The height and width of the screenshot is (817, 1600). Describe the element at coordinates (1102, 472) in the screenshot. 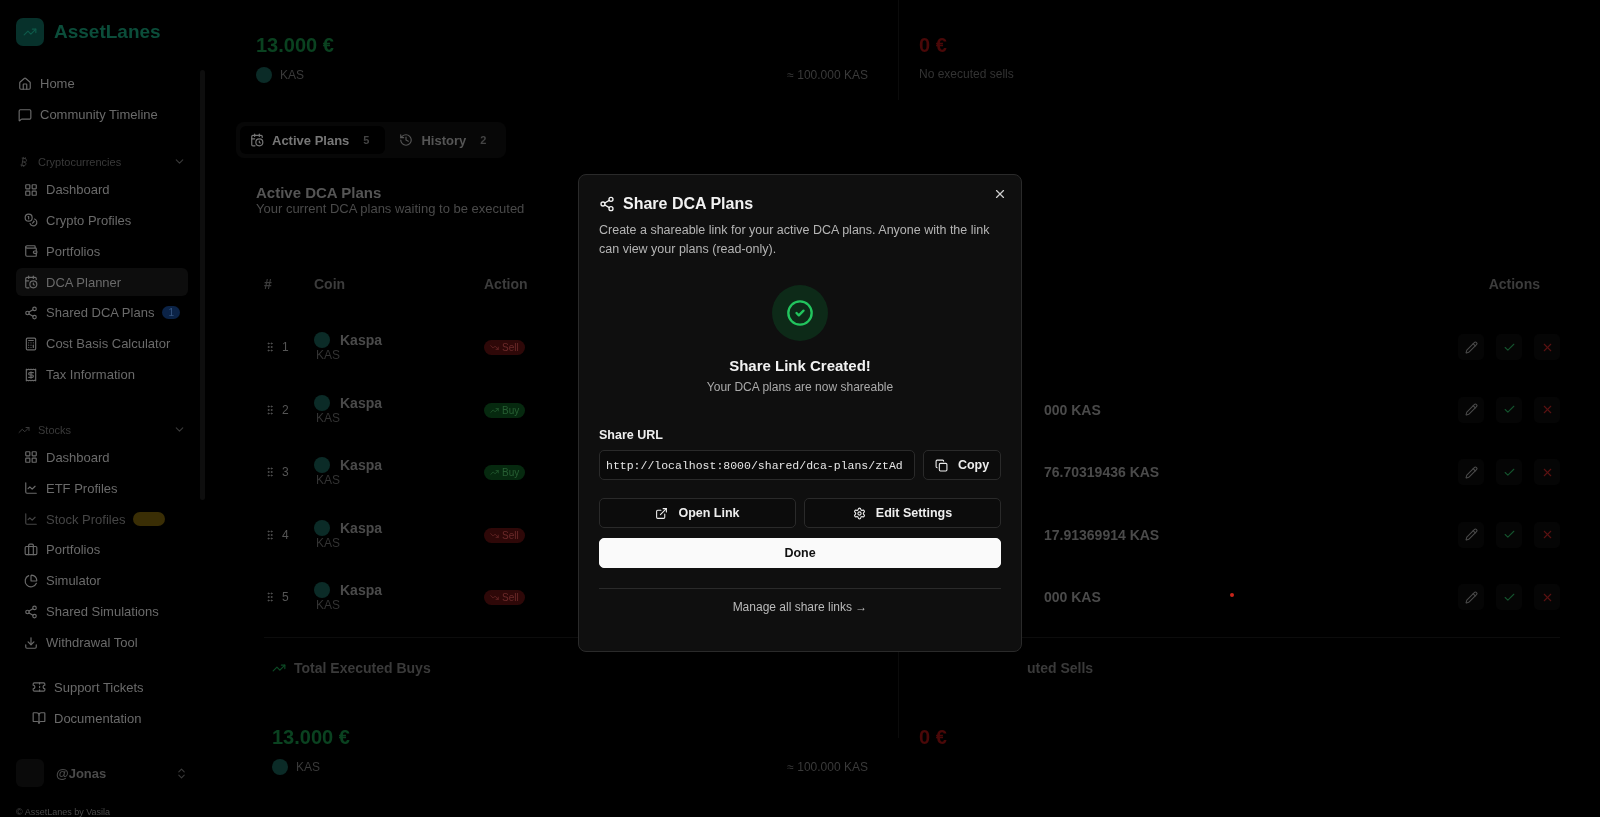

I see `amount-cell: 76.70319436 KAS` at that location.